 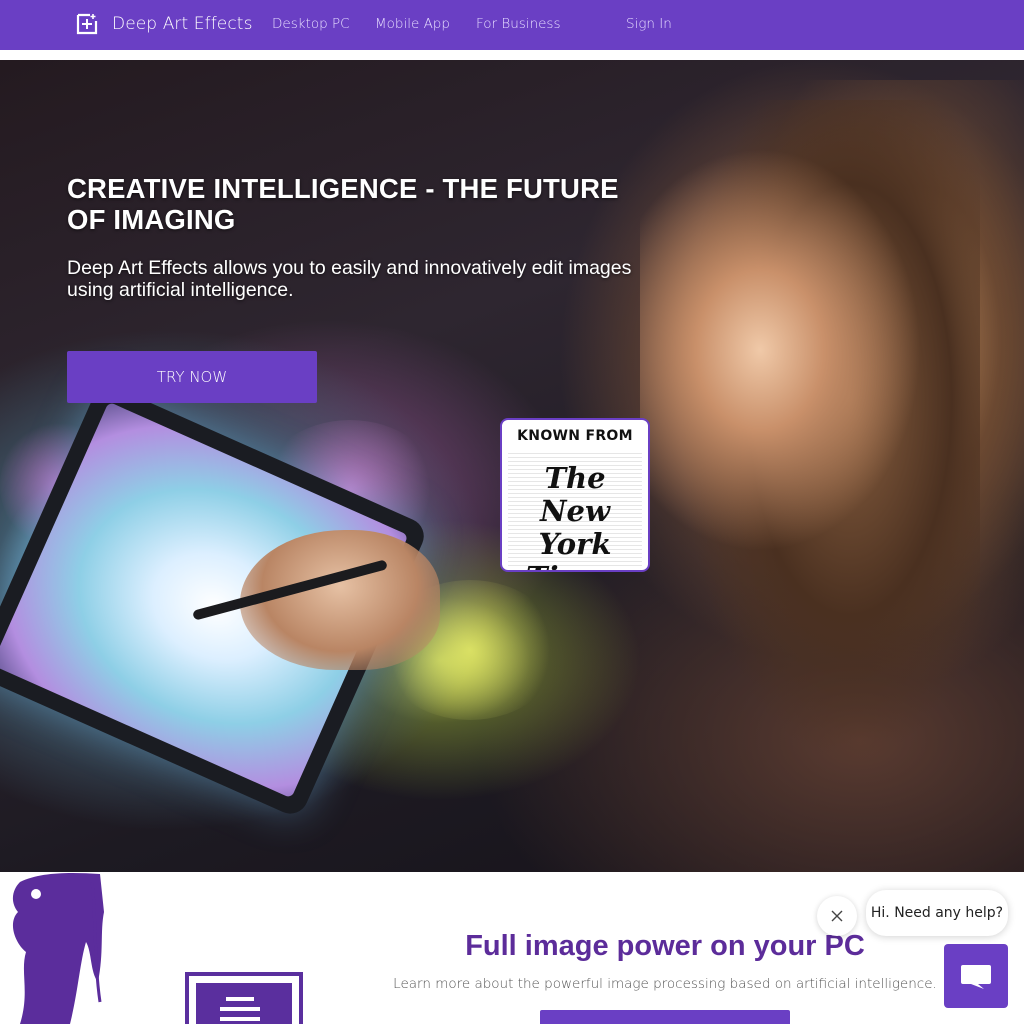 What do you see at coordinates (937, 913) in the screenshot?
I see `chat-greeting: Hi. Need any help?` at bounding box center [937, 913].